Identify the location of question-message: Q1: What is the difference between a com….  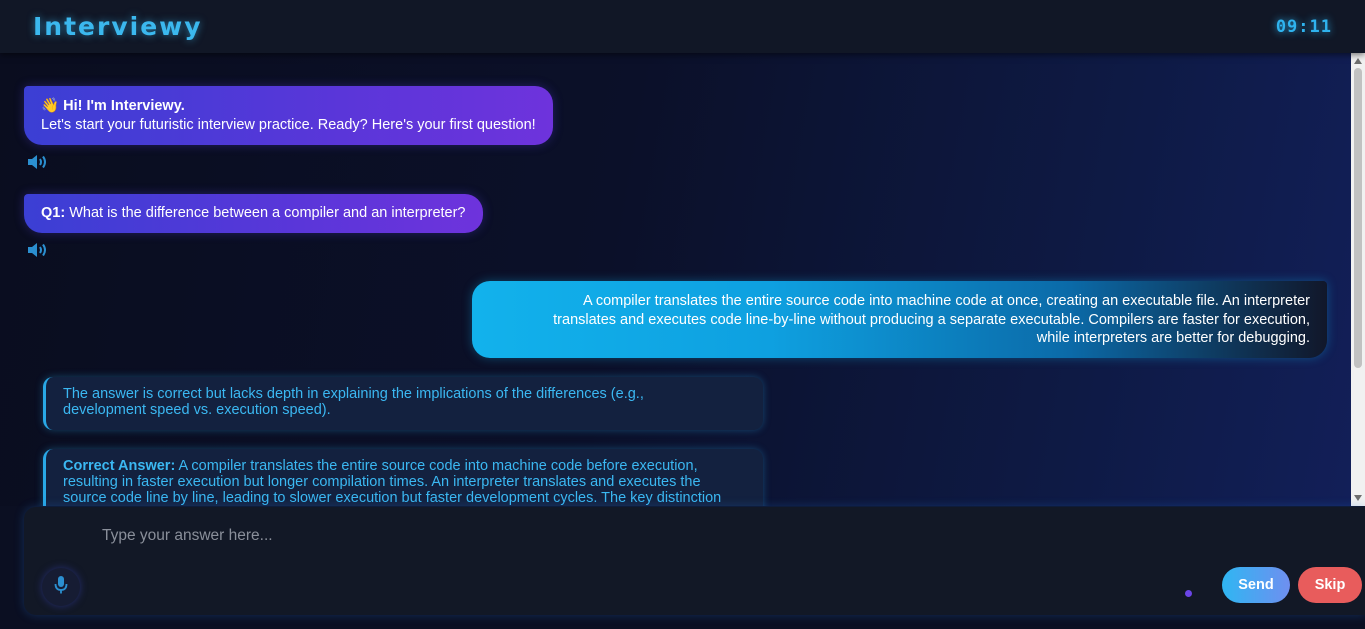
(253, 213).